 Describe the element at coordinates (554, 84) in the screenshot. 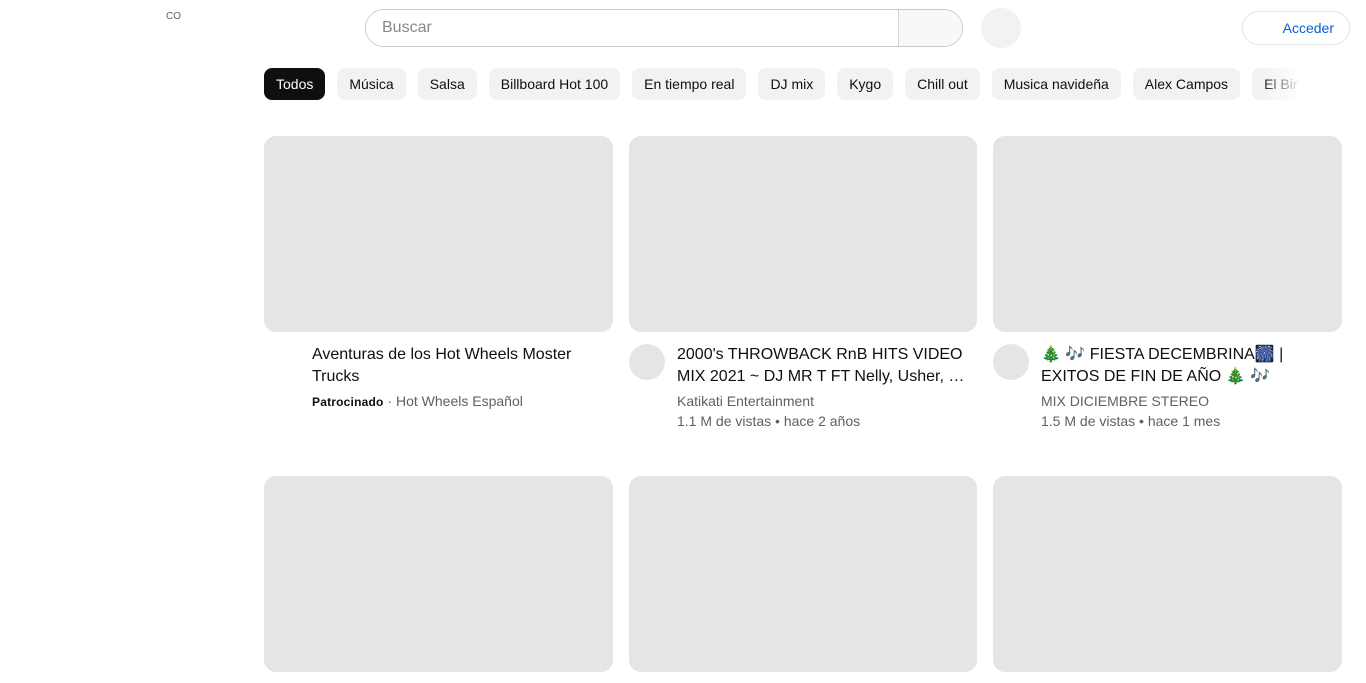

I see `chip-billboard-hot-100: Billboard Hot 100` at that location.